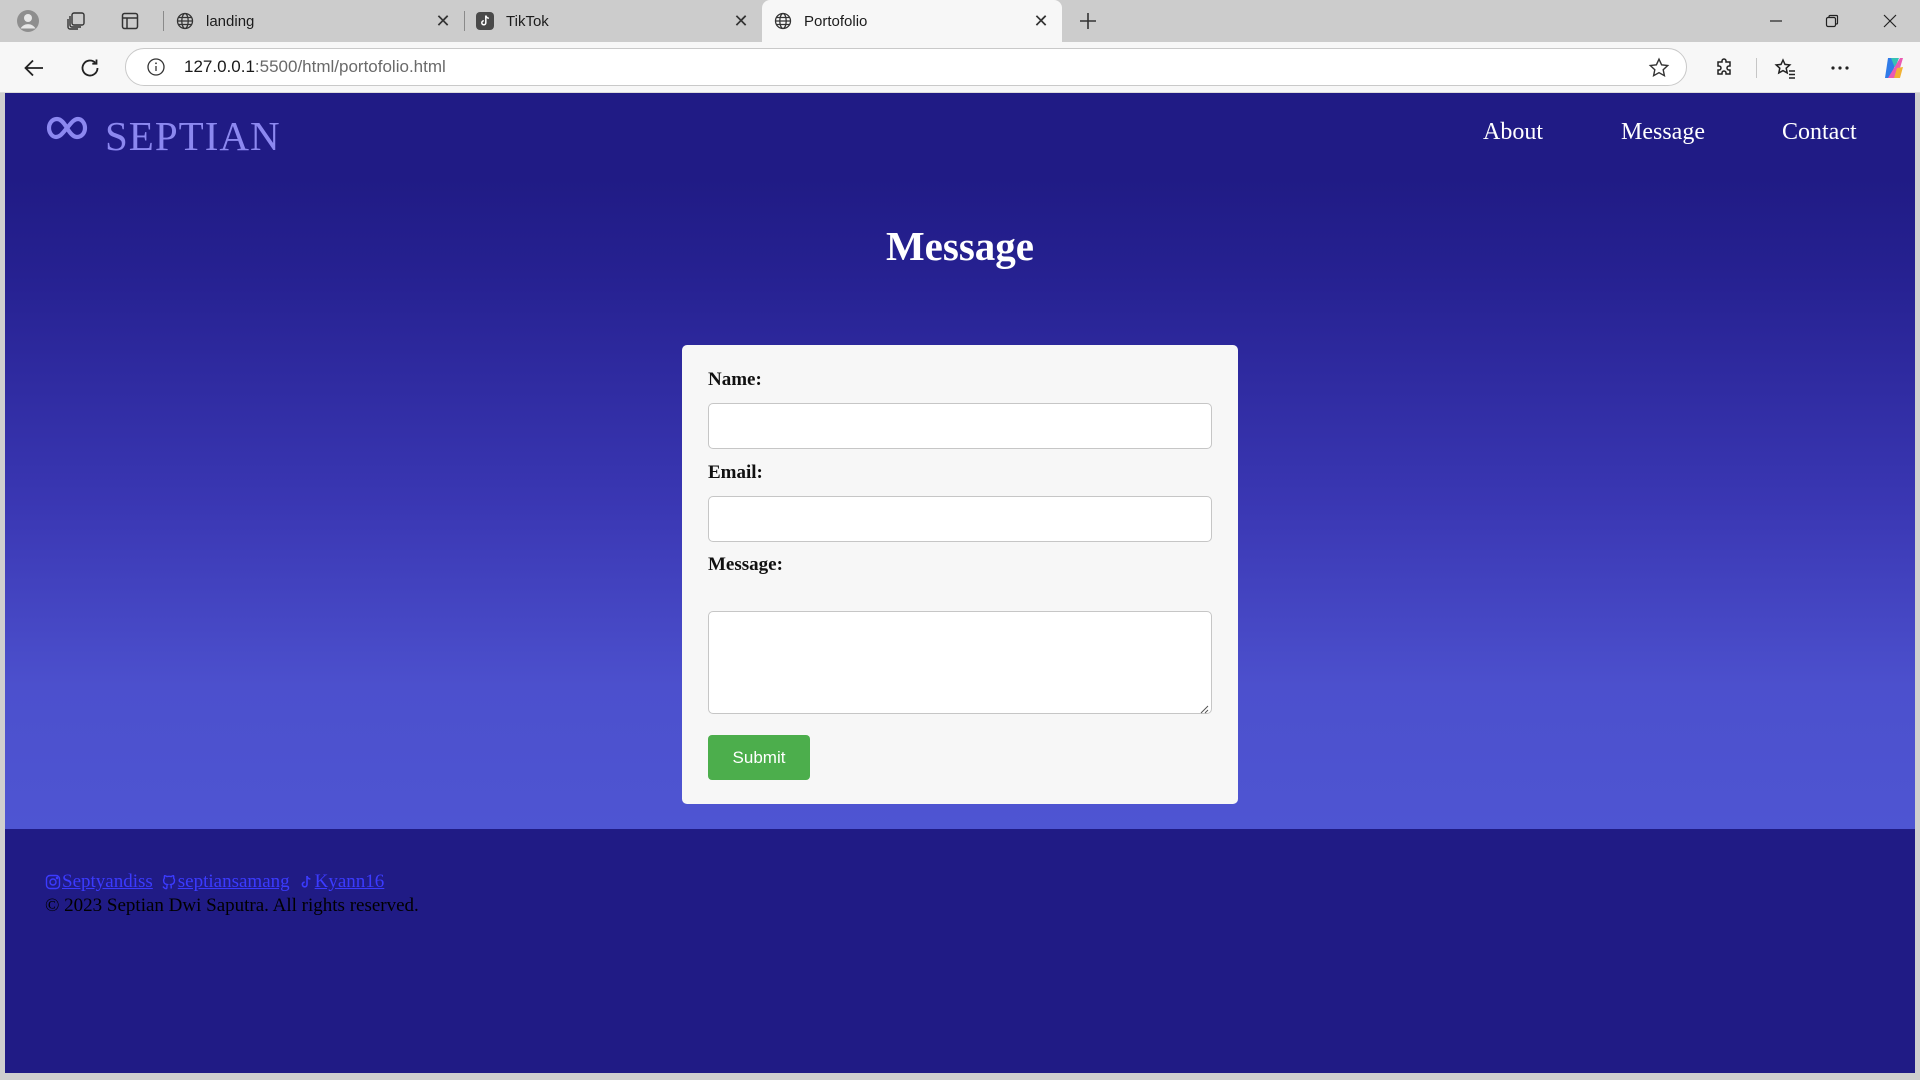 The width and height of the screenshot is (1920, 1080). I want to click on more-options-icon, so click(1840, 68).